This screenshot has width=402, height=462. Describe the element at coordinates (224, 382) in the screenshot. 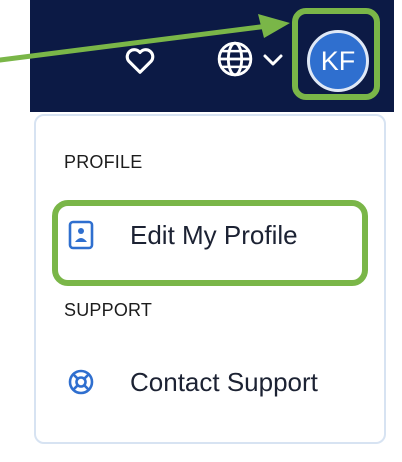

I see `contact-support-link: Contact Support` at that location.